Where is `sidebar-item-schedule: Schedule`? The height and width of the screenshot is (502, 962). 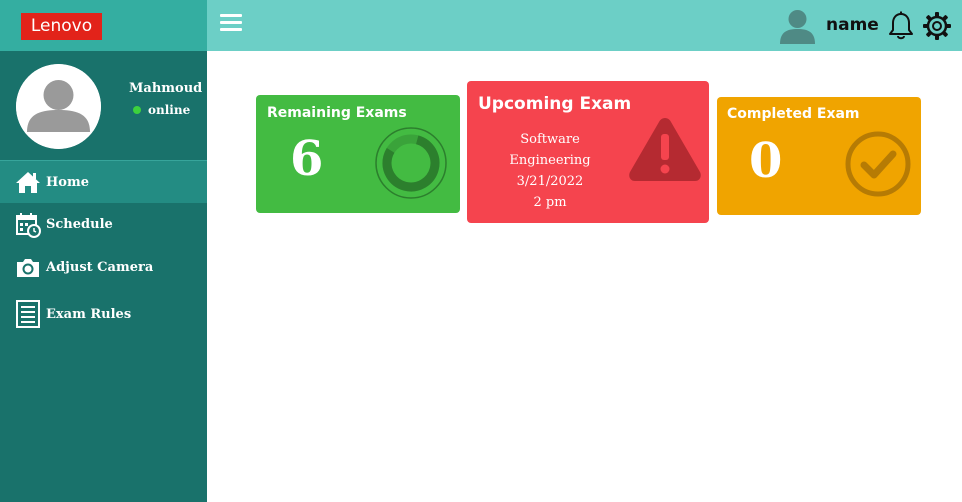 sidebar-item-schedule: Schedule is located at coordinates (103, 224).